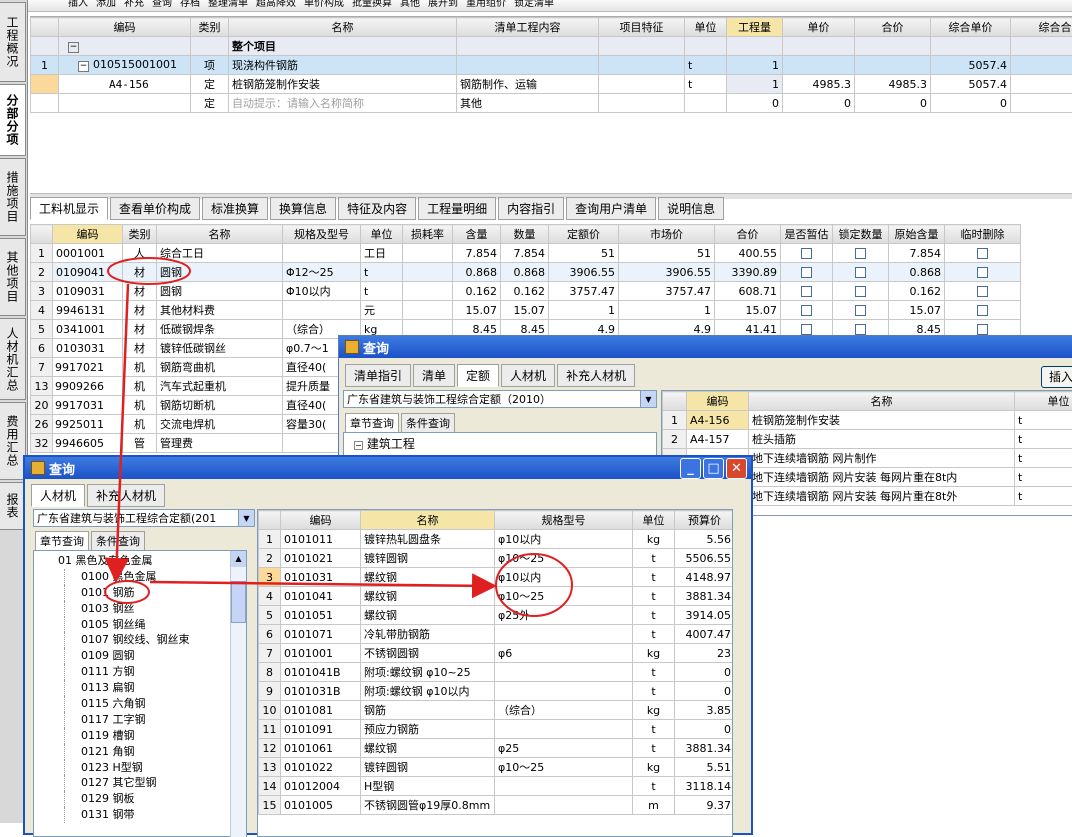 The height and width of the screenshot is (837, 1072). Describe the element at coordinates (867, 420) in the screenshot. I see `table-row: 1A4-156桩钢筋笼制作安装t` at that location.